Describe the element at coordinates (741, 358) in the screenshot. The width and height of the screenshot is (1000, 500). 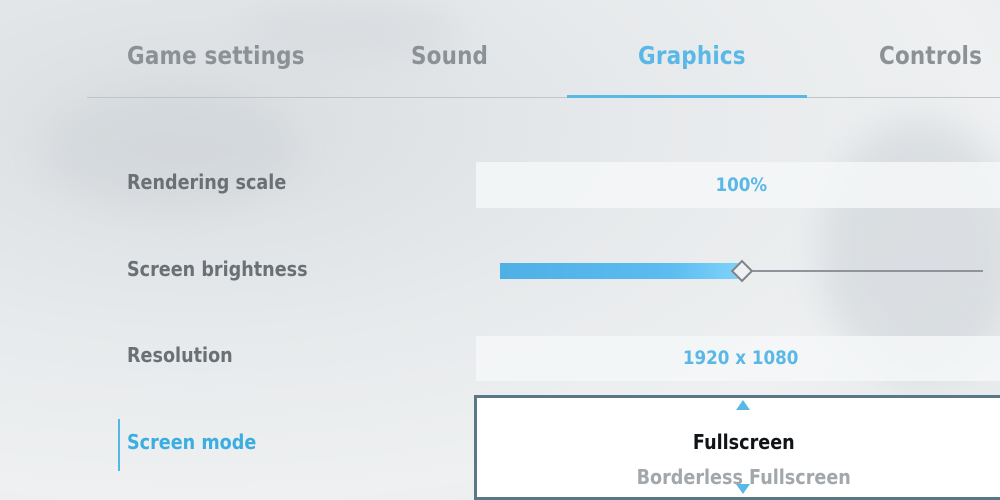
I see `resolution-value: 1920 x 1080` at that location.